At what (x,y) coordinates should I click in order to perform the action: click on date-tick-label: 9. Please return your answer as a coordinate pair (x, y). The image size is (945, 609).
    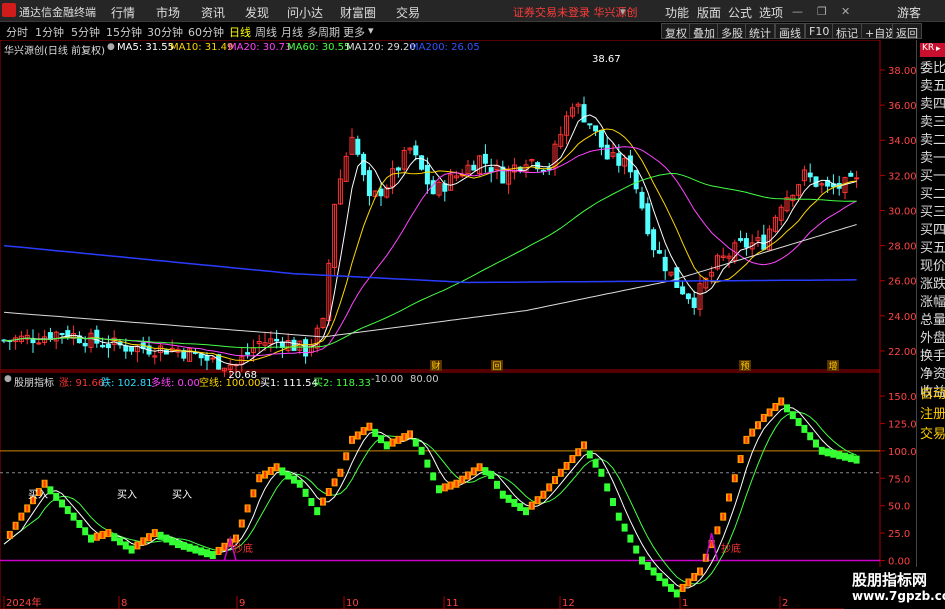
    Looking at the image, I should click on (242, 603).